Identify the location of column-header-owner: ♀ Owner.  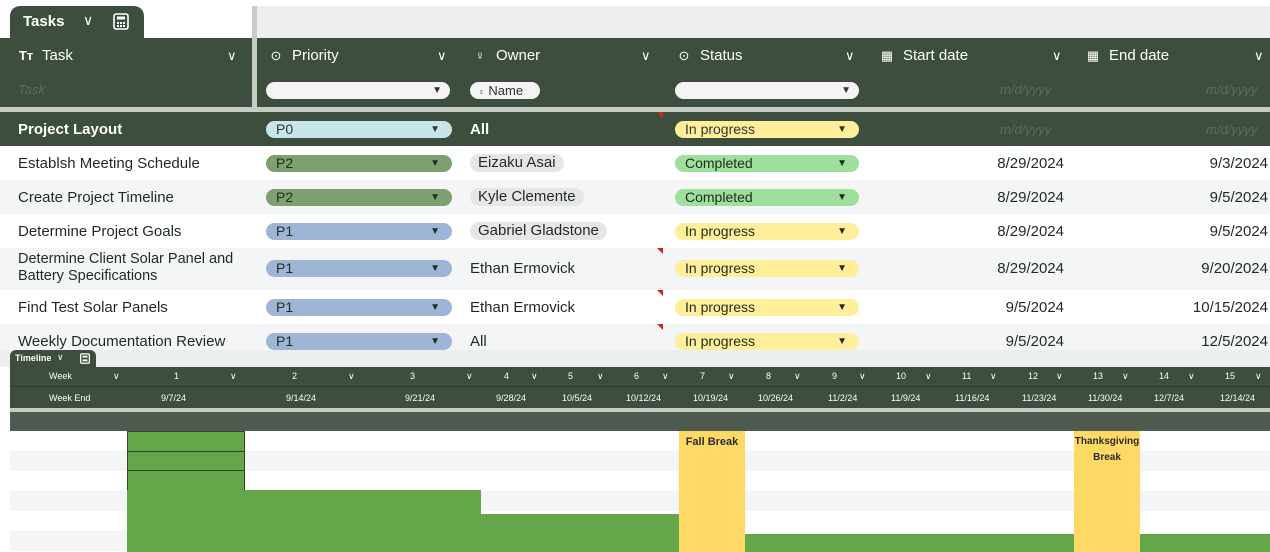
(506, 55).